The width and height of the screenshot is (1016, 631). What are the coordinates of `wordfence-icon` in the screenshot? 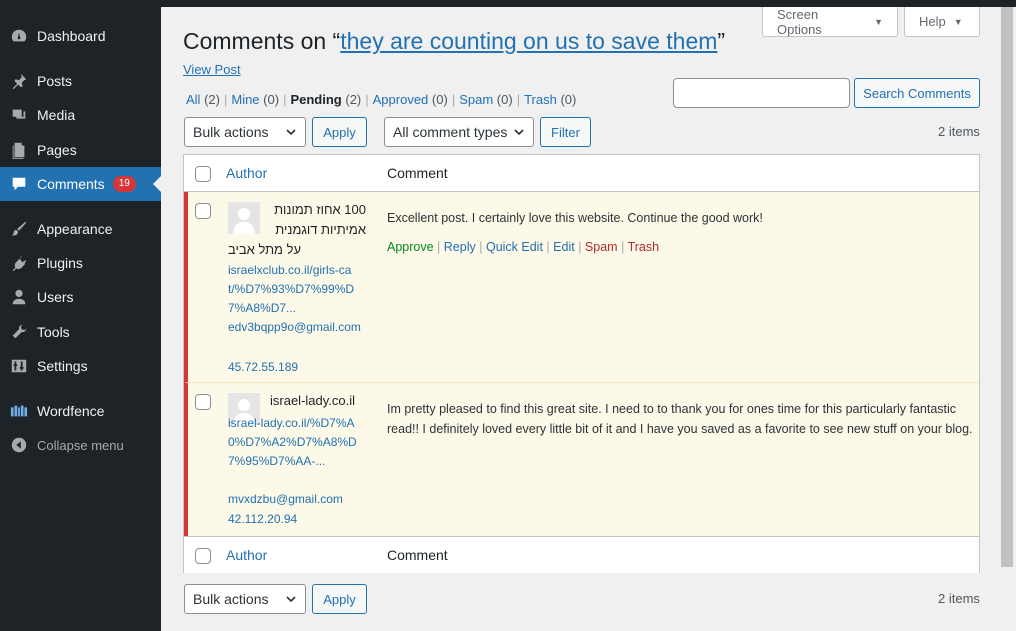 It's located at (19, 411).